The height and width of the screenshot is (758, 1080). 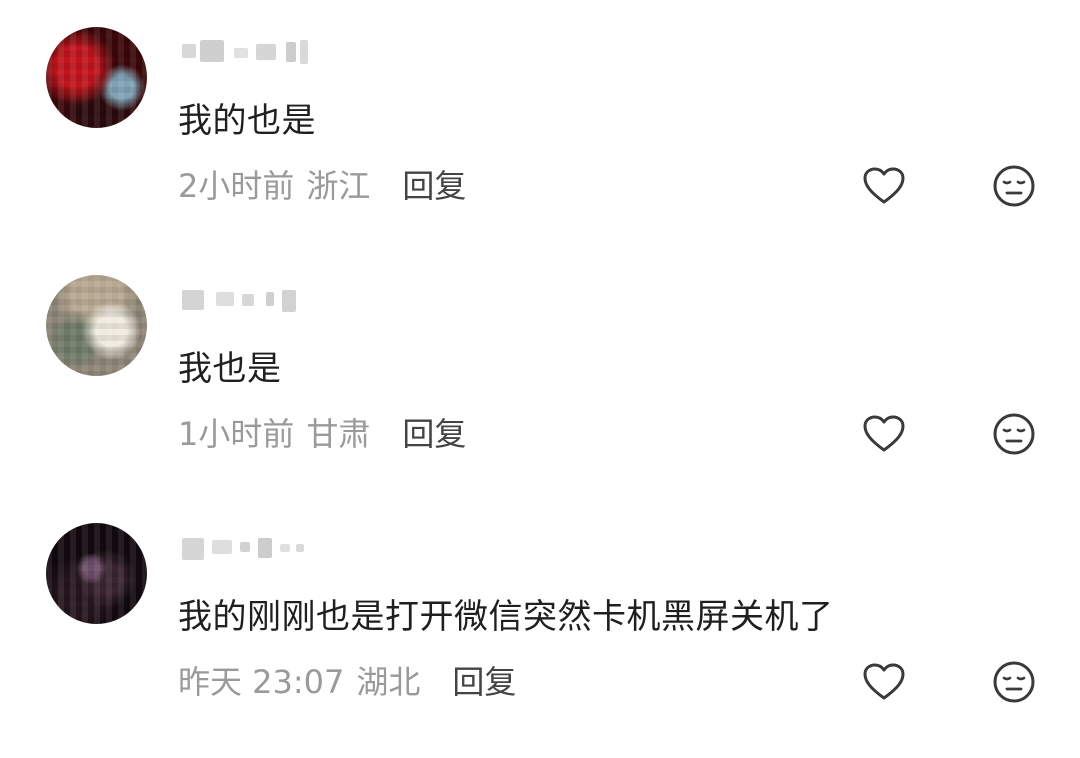 I want to click on comment-location: 甘肃, so click(x=338, y=434).